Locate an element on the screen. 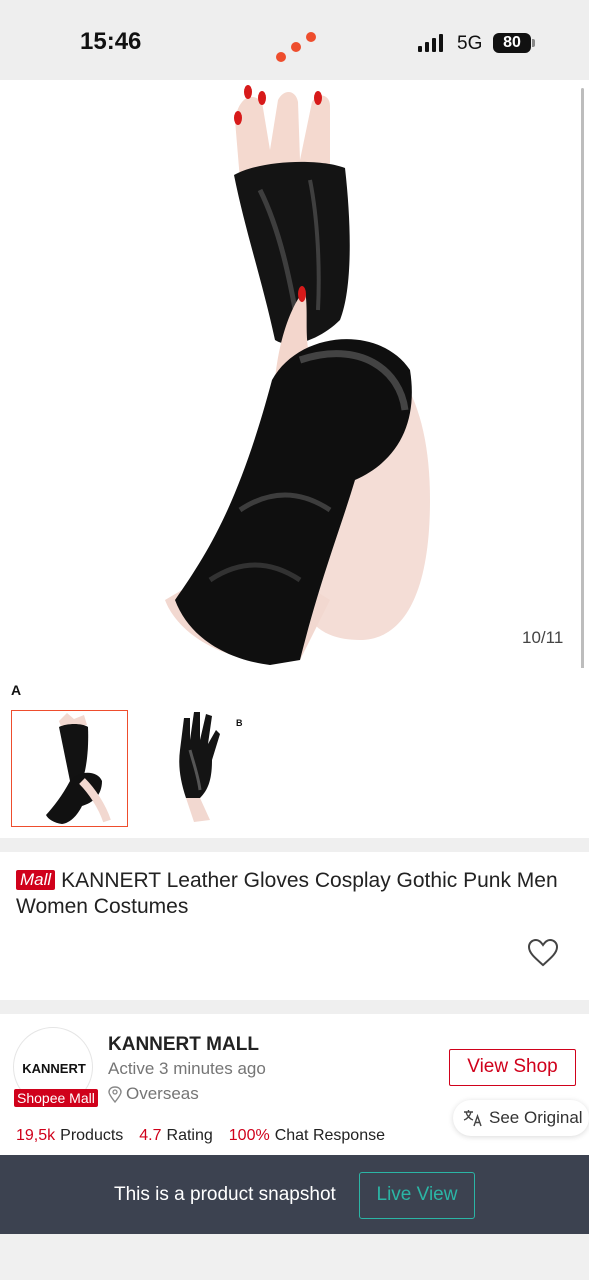 Image resolution: width=589 pixels, height=1280 pixels. shop-avatar-text: KANNERT is located at coordinates (54, 1068).